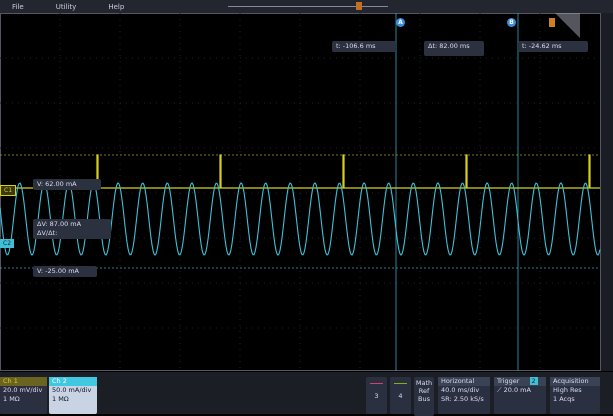 The width and height of the screenshot is (613, 416). Describe the element at coordinates (67, 184) in the screenshot. I see `cursor-v1-readout: V: 62.00 mA` at that location.